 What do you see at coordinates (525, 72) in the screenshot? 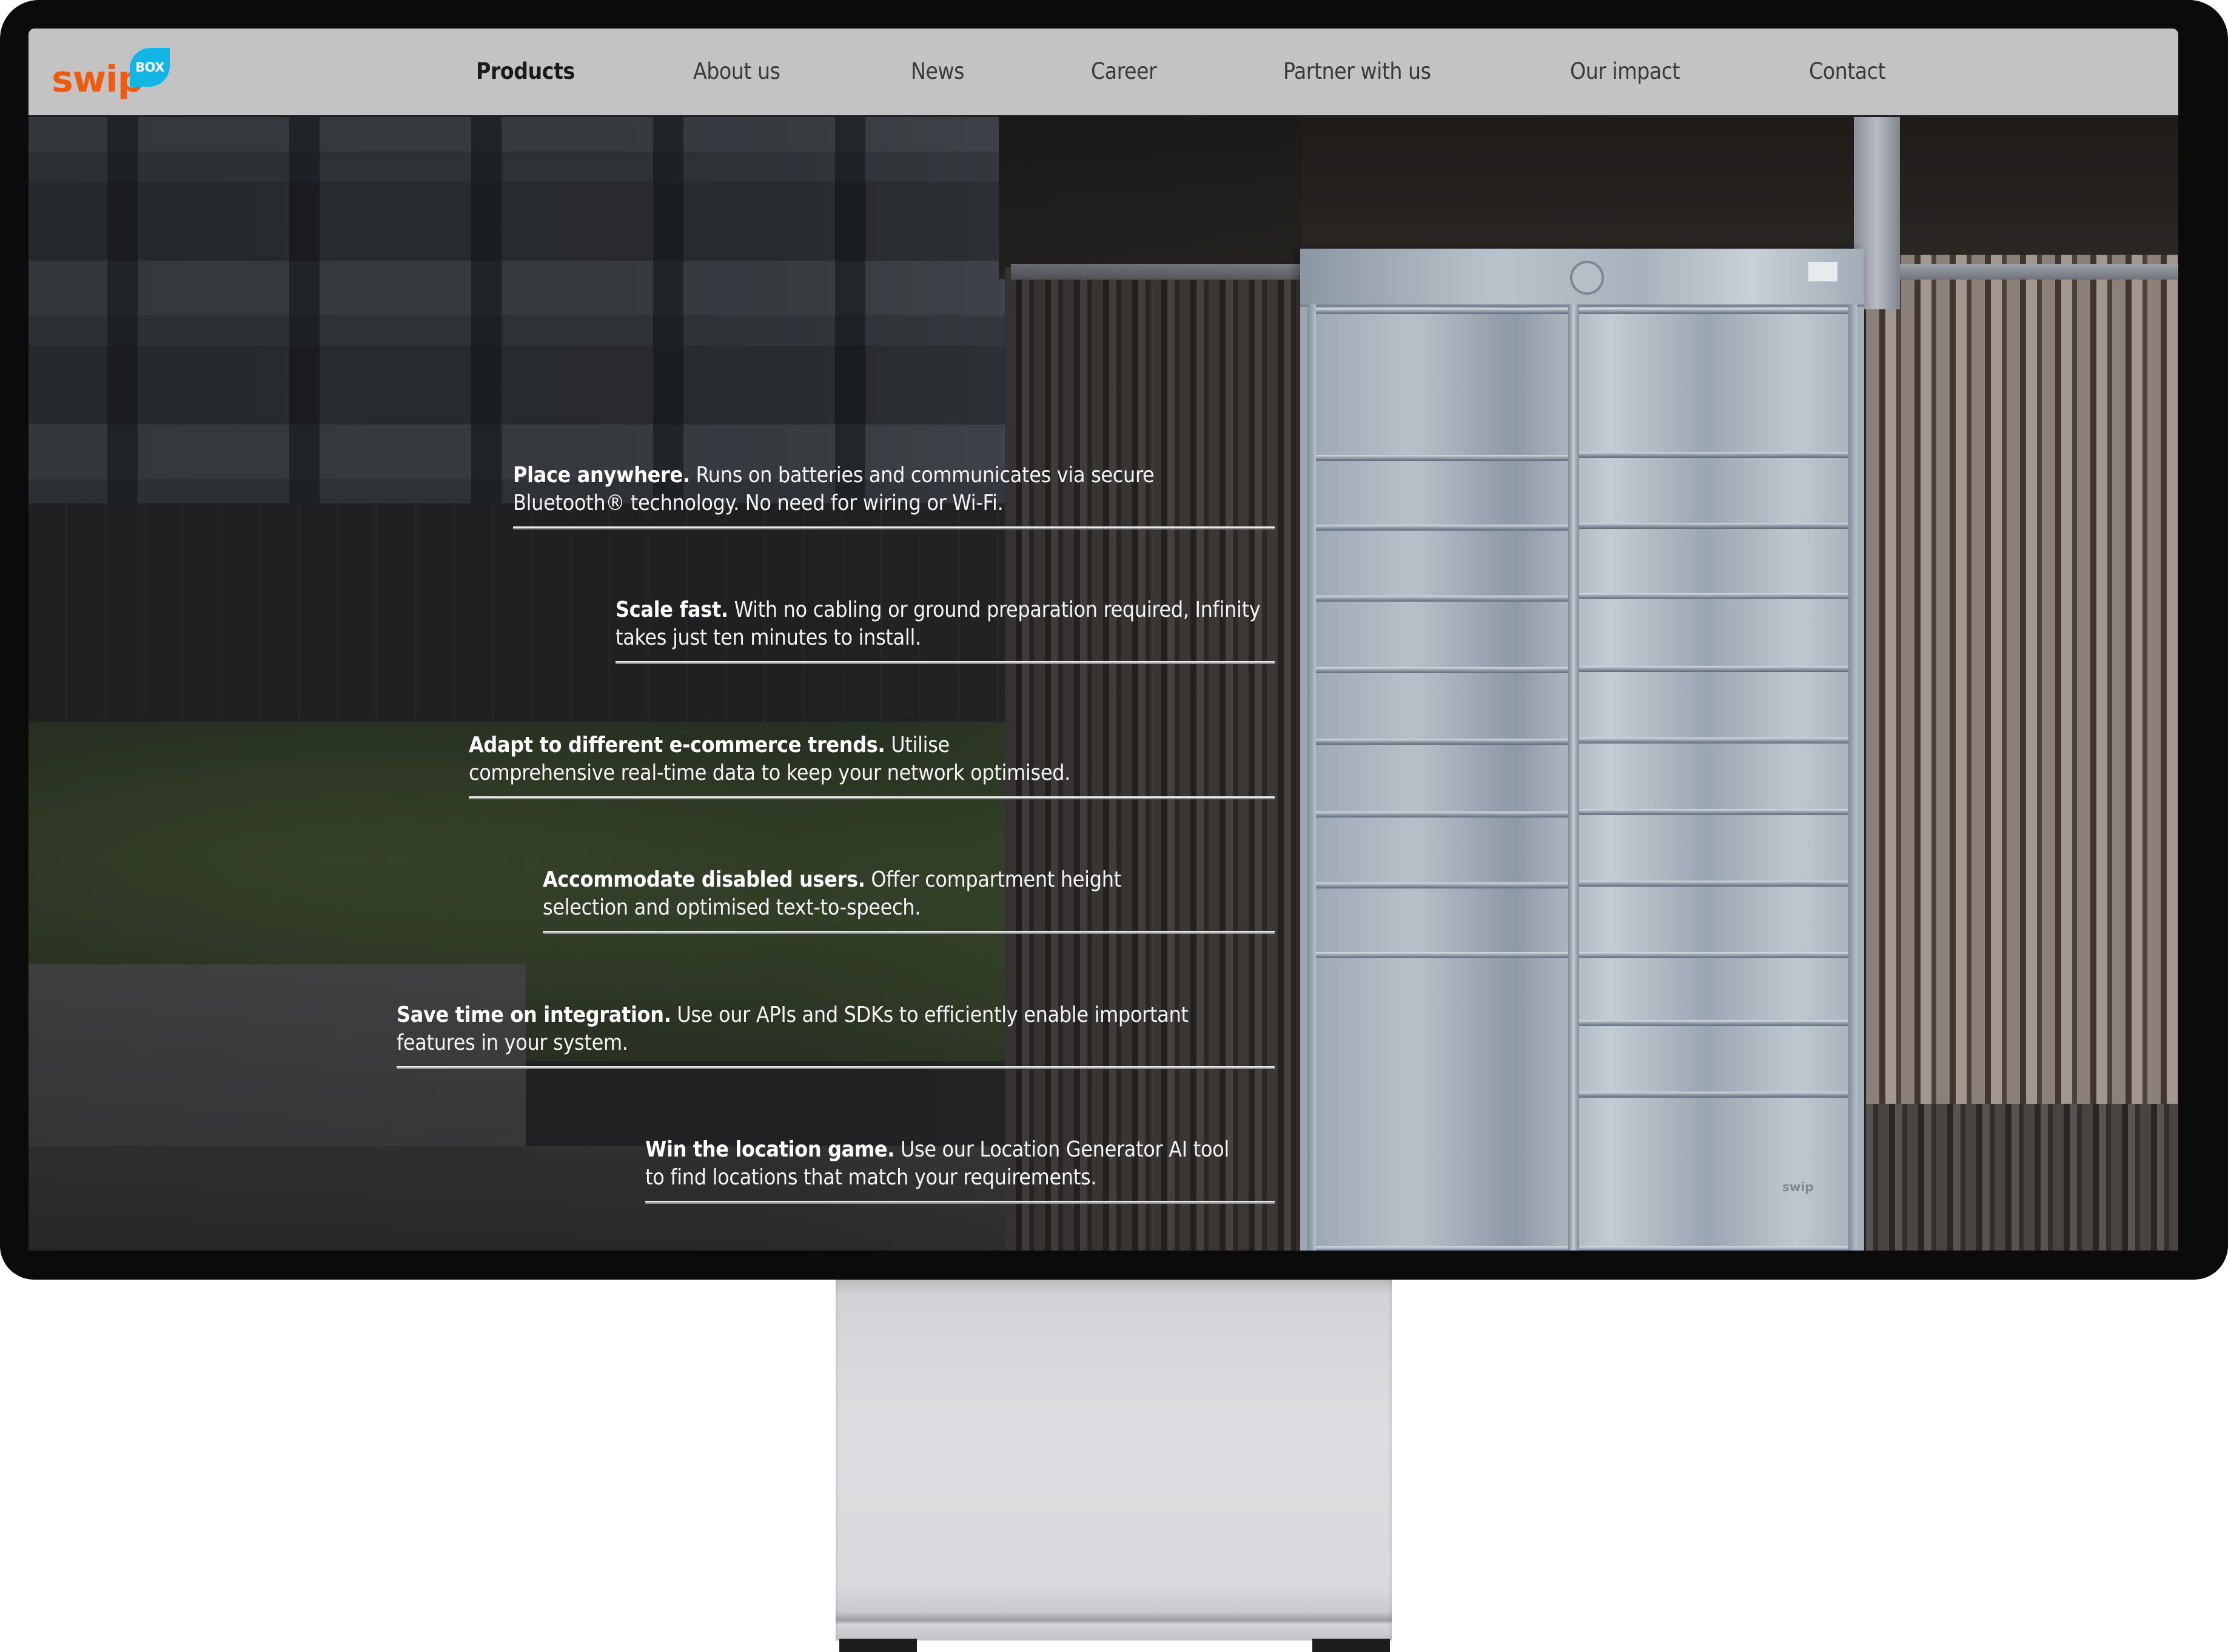
I see `nav-item-products: Products` at bounding box center [525, 72].